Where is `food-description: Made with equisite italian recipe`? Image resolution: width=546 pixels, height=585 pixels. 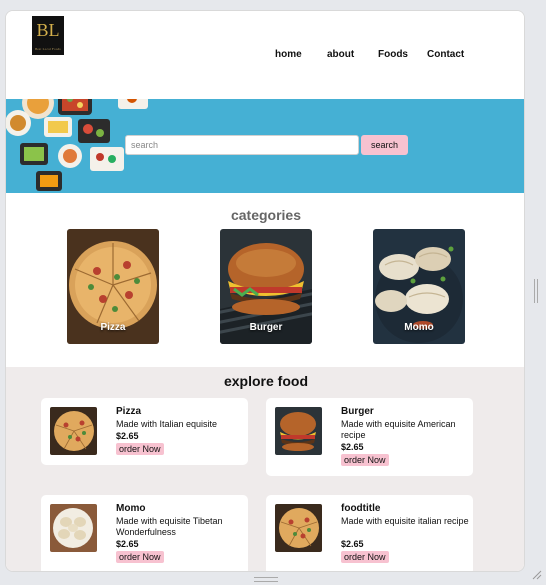 food-description: Made with equisite italian recipe is located at coordinates (405, 521).